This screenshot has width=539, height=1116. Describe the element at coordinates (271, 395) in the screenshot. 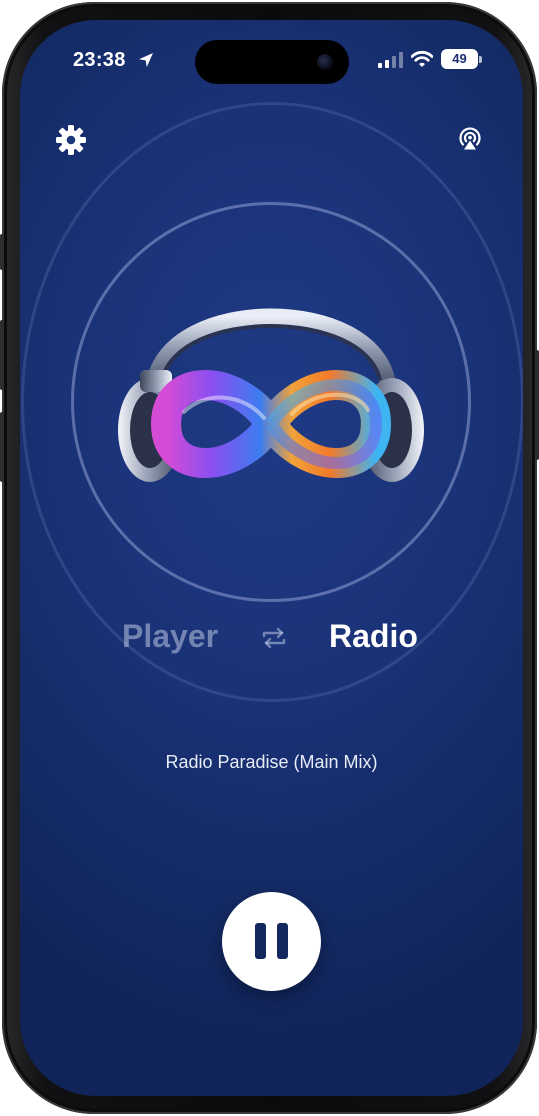

I see `app-logo-infinity-headphones` at that location.